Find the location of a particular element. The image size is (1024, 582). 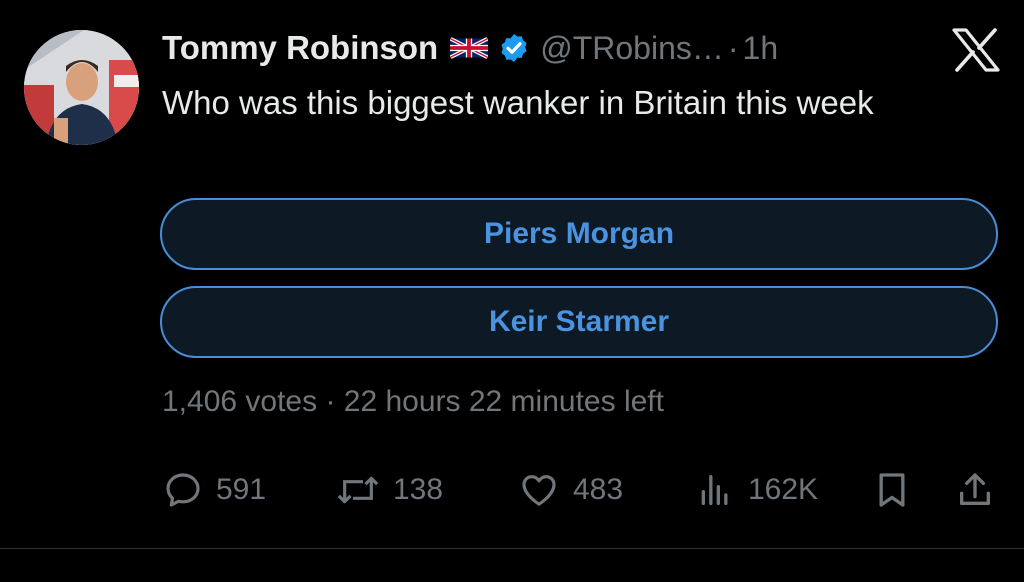

verified-badge-icon is located at coordinates (514, 48).